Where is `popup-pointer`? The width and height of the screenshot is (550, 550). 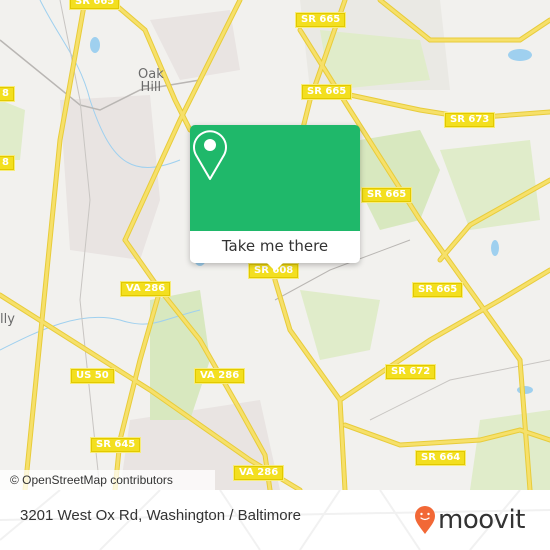
popup-pointer is located at coordinates (275, 267).